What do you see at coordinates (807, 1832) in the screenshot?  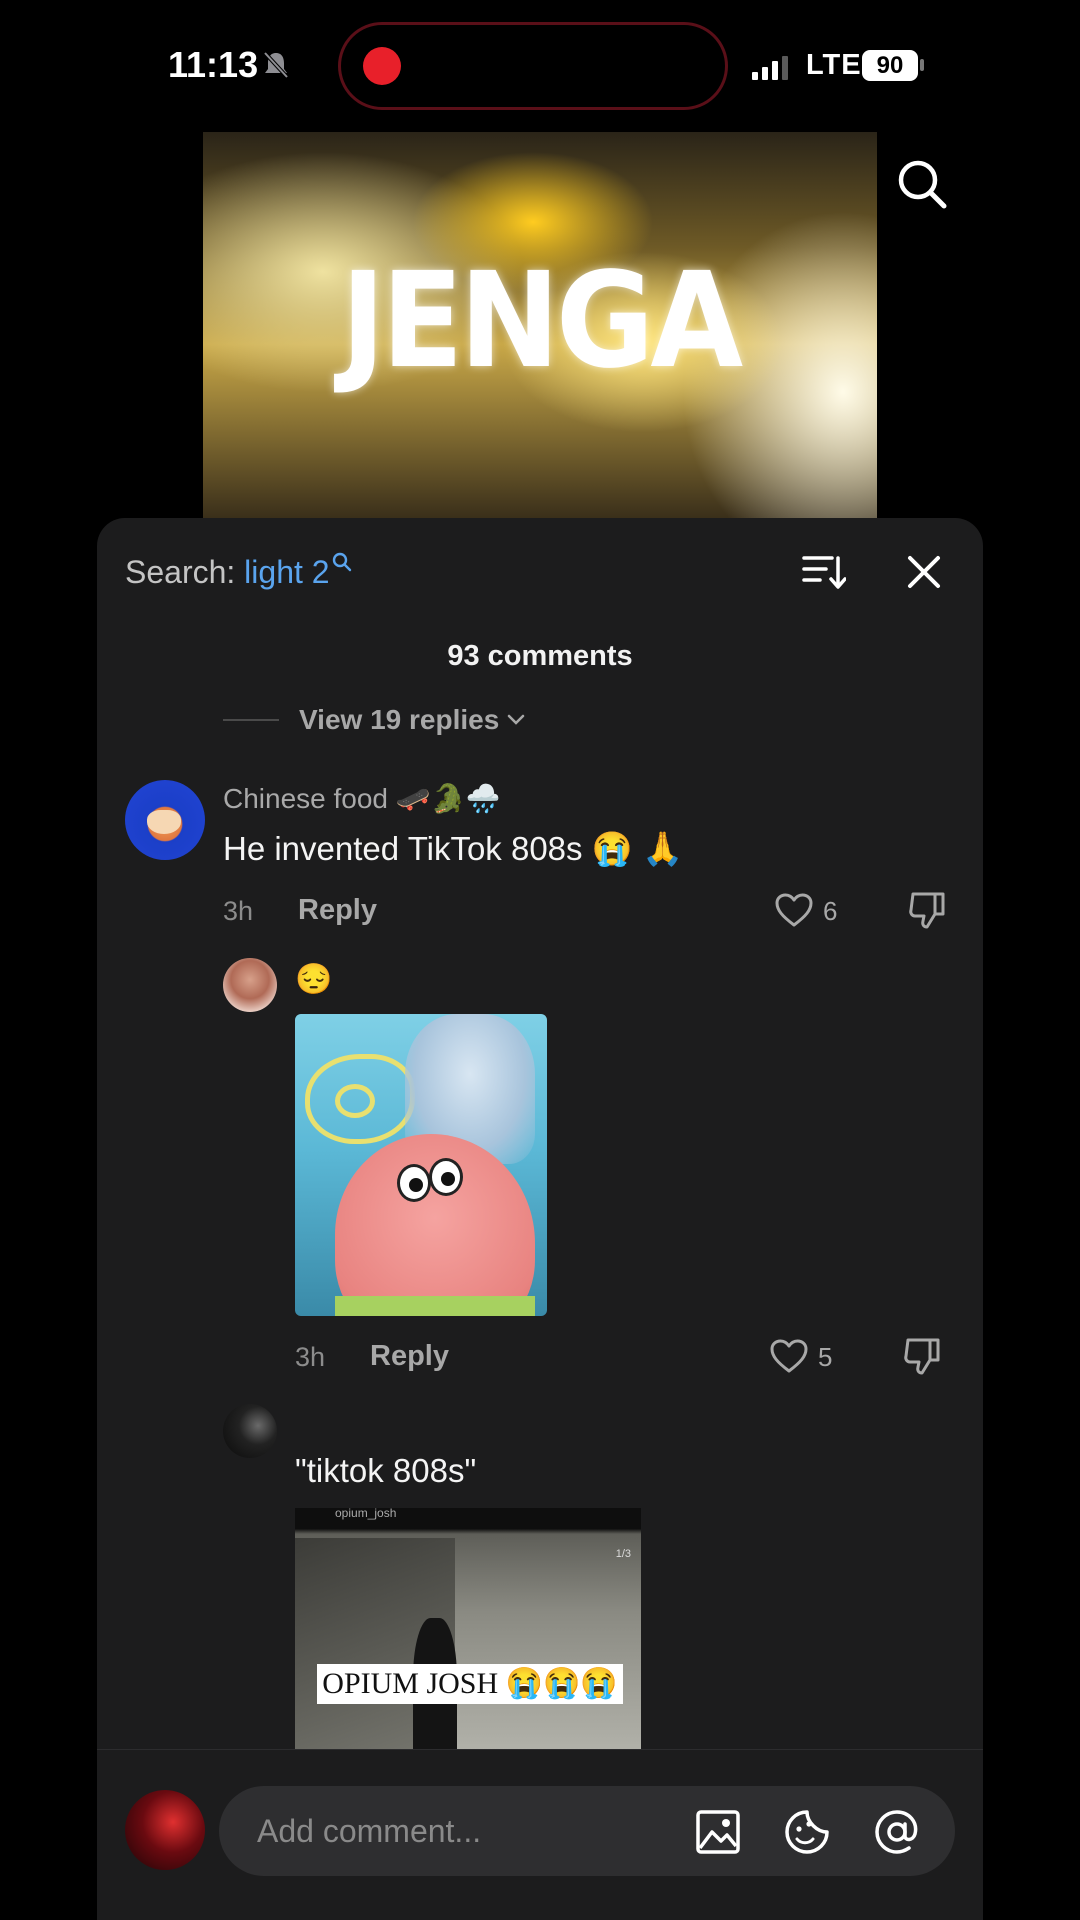 I see `emoji-sticker-icon` at bounding box center [807, 1832].